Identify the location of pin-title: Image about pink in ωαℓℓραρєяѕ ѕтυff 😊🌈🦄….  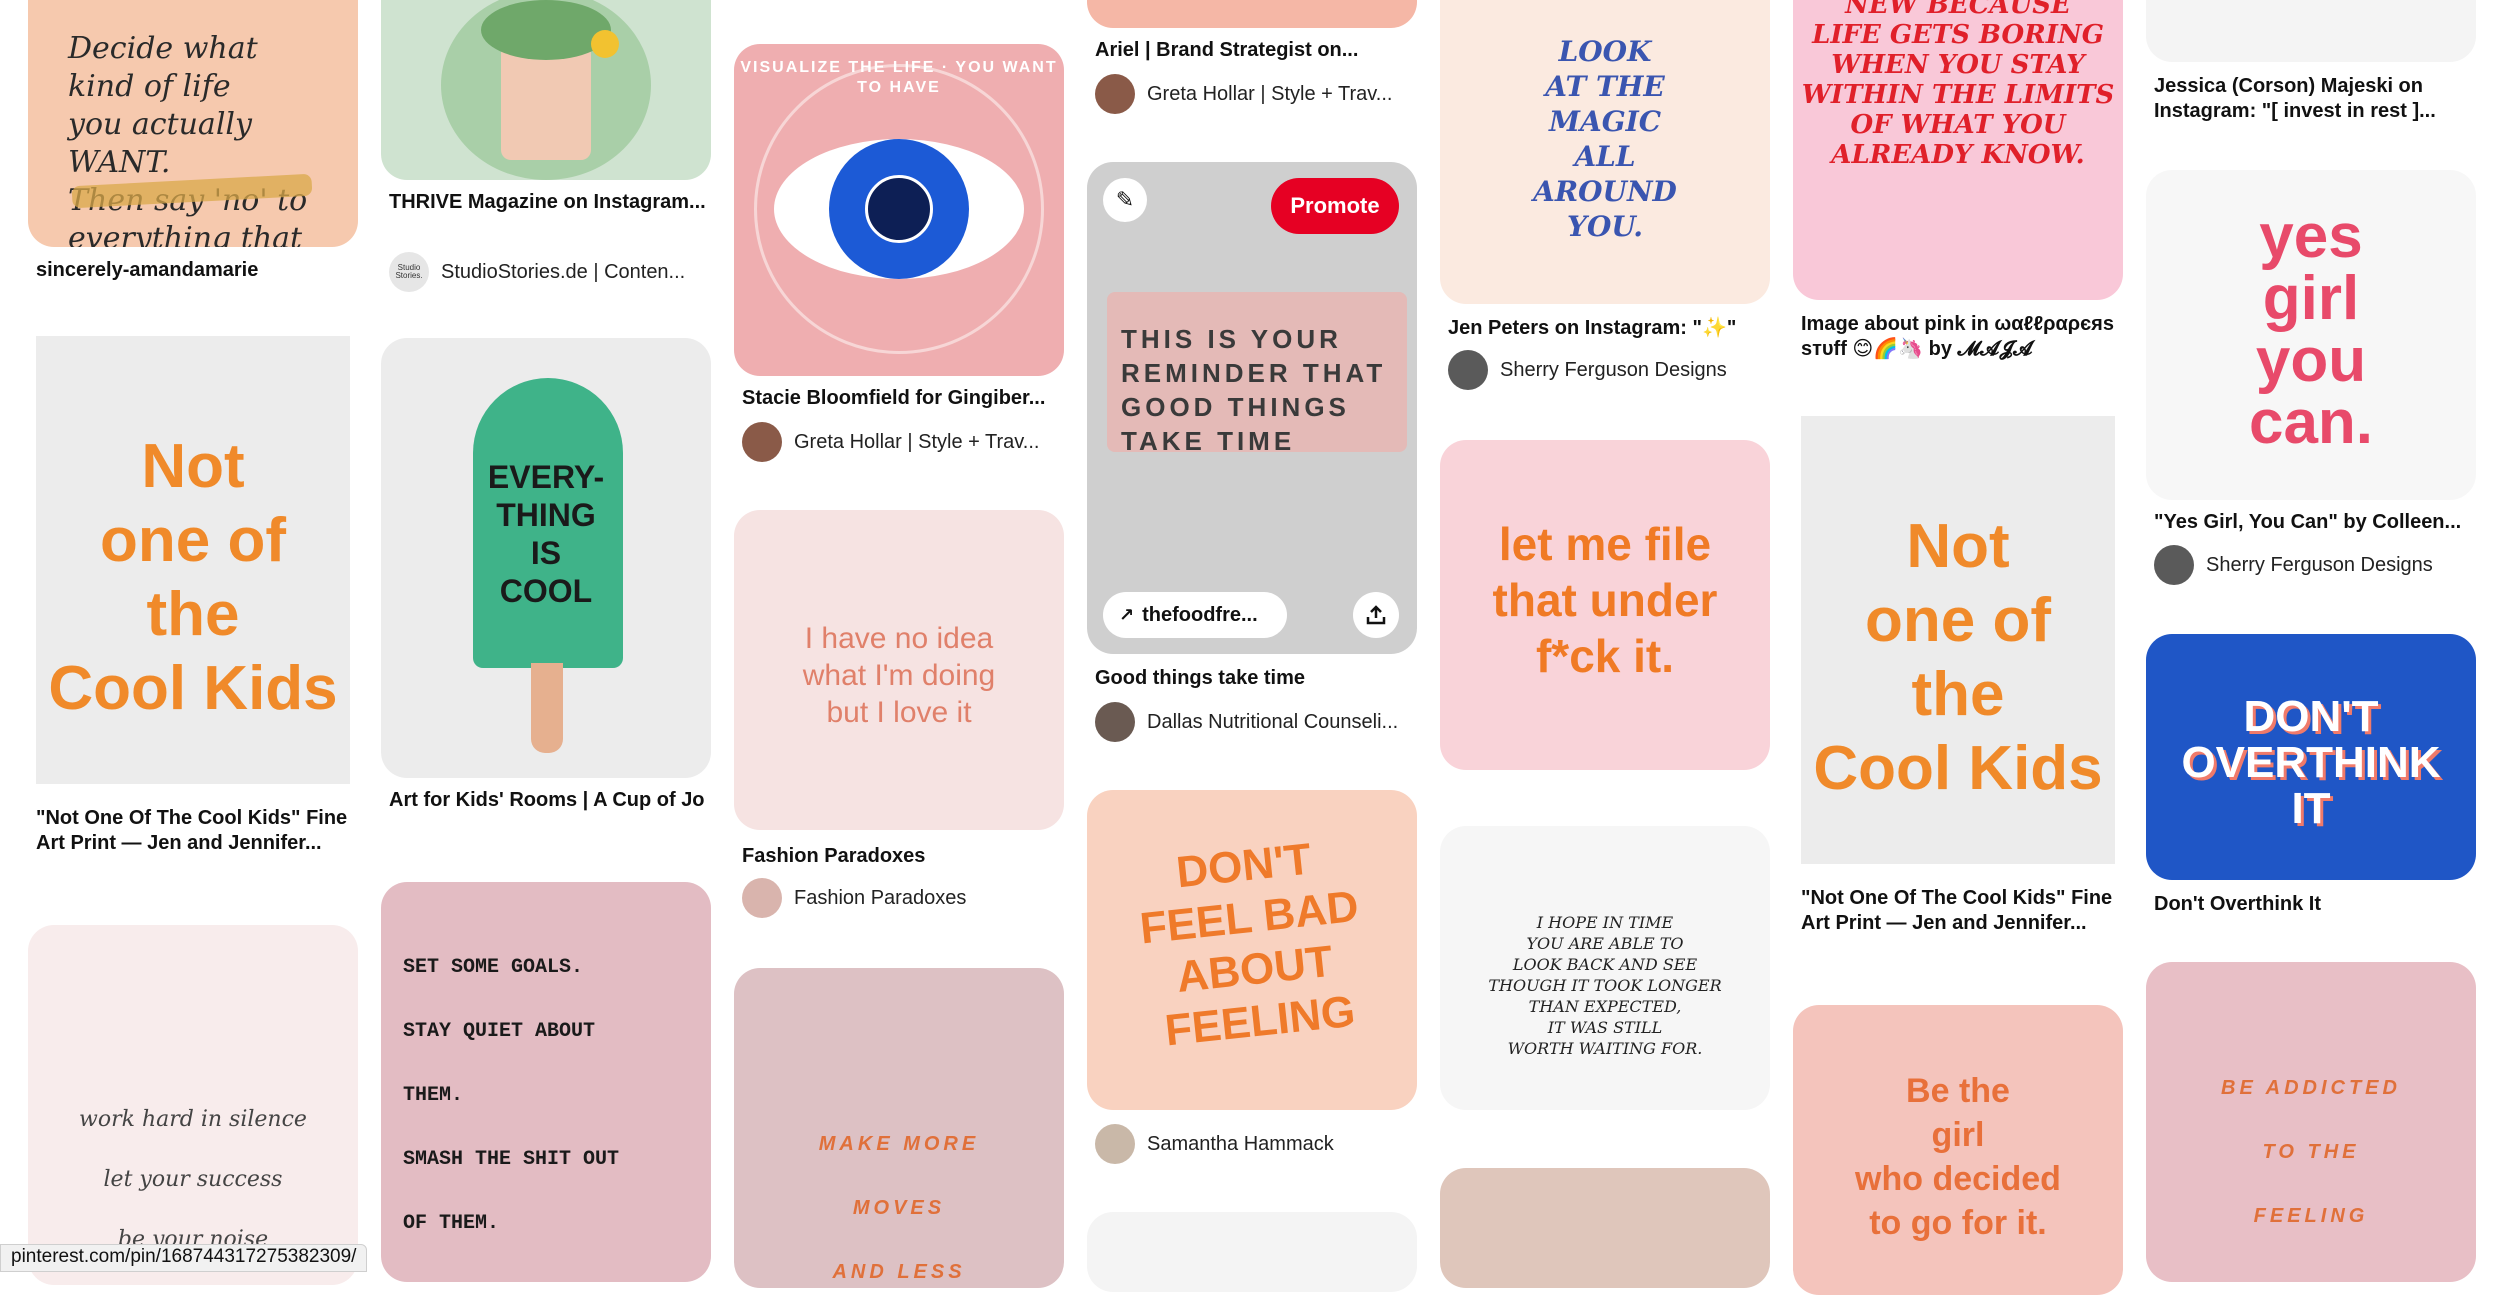
(1960, 337).